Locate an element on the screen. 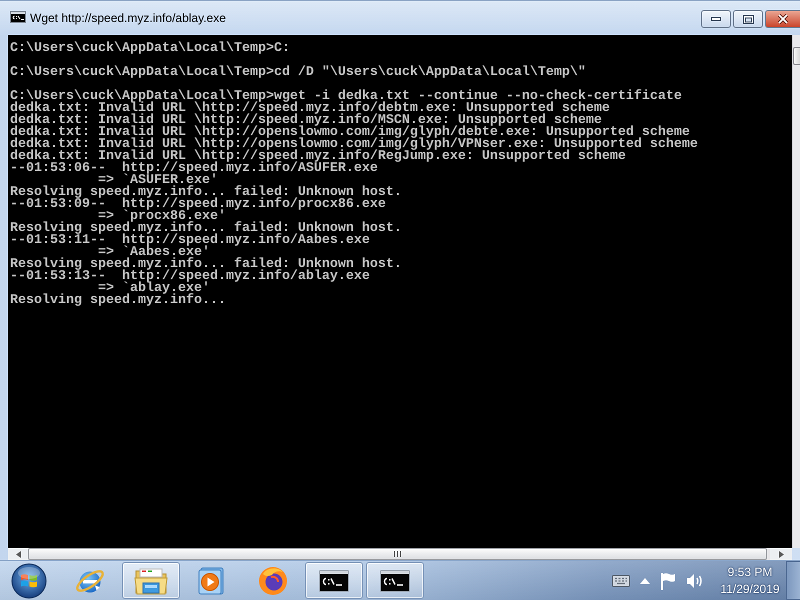 The image size is (800, 600). clock-date: 11/29/2019 is located at coordinates (750, 589).